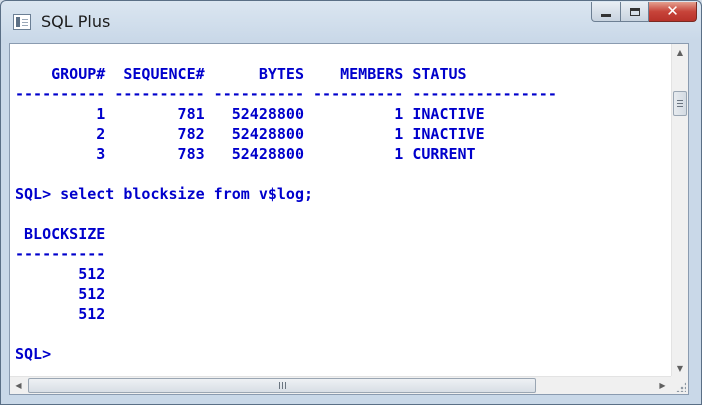  What do you see at coordinates (680, 103) in the screenshot?
I see `vertical-scroll-thumb` at bounding box center [680, 103].